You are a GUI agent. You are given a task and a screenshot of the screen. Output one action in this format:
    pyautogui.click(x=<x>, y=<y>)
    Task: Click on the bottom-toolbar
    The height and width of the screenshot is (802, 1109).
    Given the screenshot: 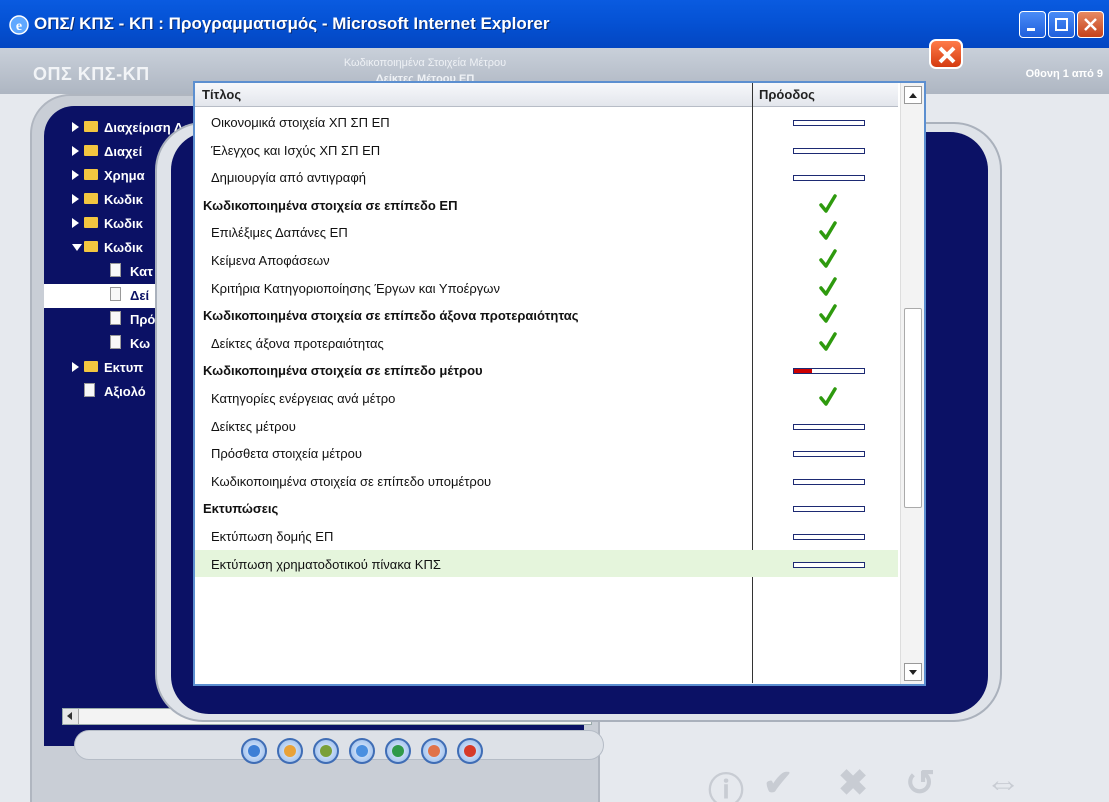 What is the action you would take?
    pyautogui.click(x=339, y=745)
    